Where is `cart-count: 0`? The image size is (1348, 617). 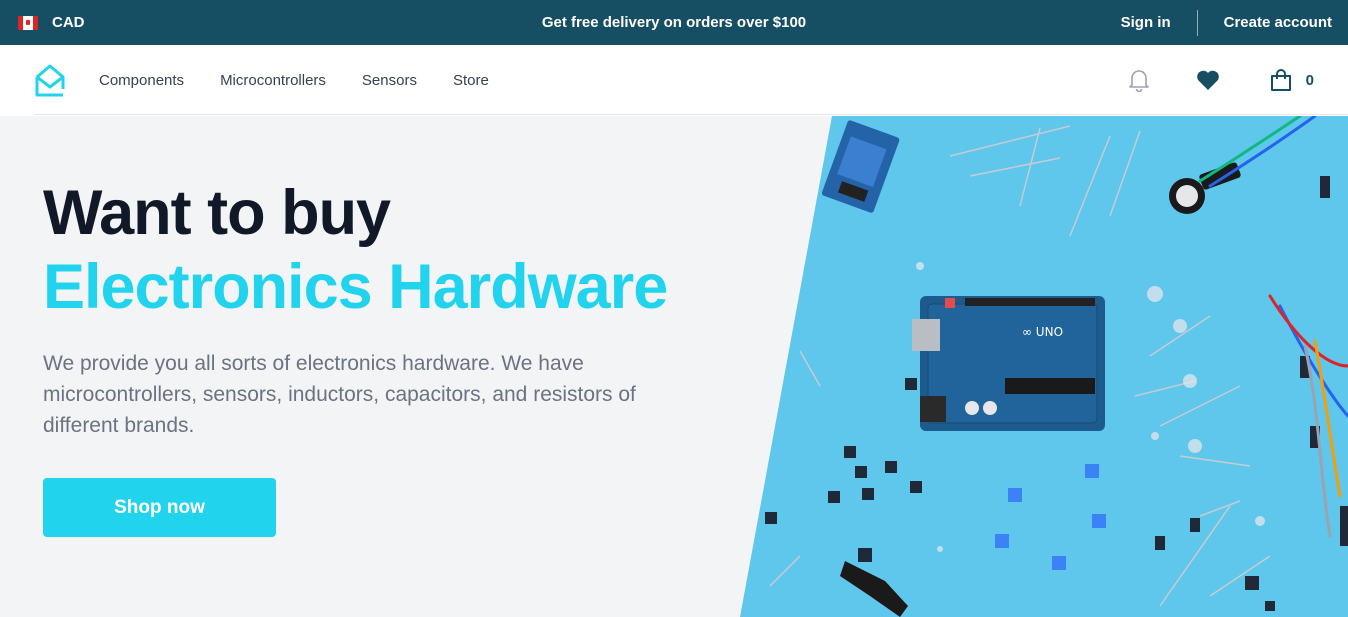 cart-count: 0 is located at coordinates (1309, 80).